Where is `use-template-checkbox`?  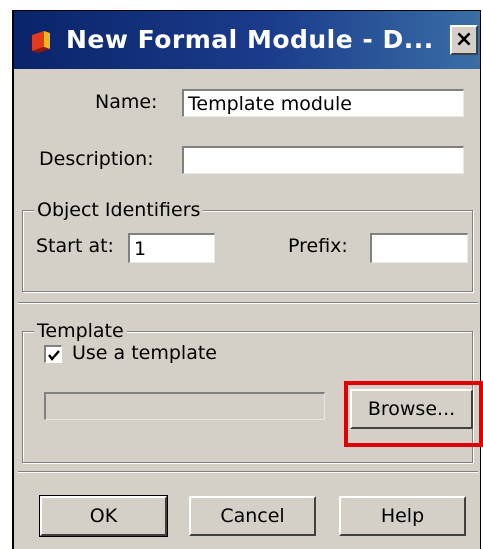
use-template-checkbox is located at coordinates (53, 354).